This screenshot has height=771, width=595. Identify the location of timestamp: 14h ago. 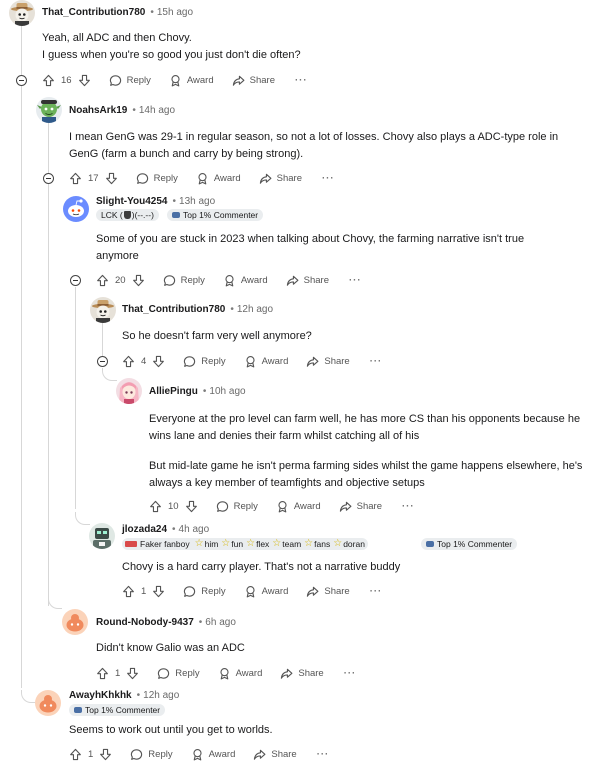
(157, 110).